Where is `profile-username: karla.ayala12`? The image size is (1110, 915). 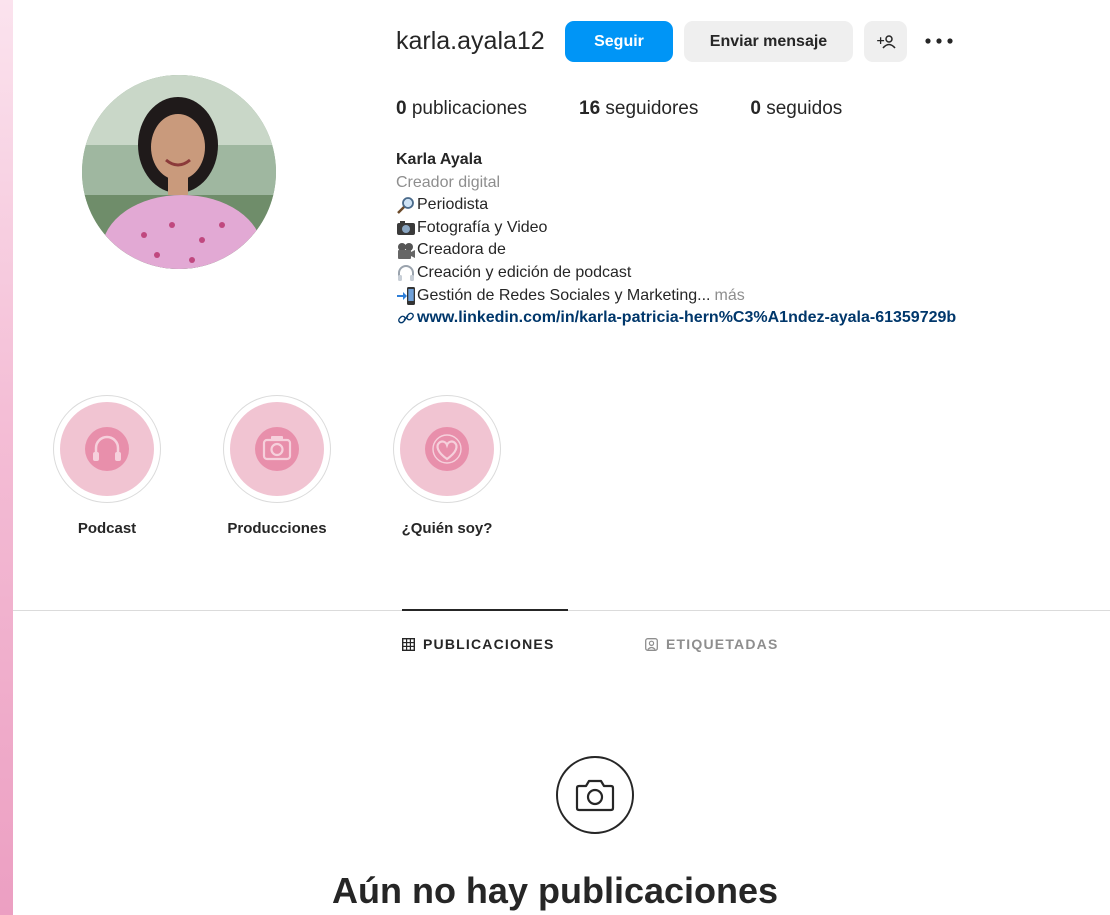 profile-username: karla.ayala12 is located at coordinates (470, 41).